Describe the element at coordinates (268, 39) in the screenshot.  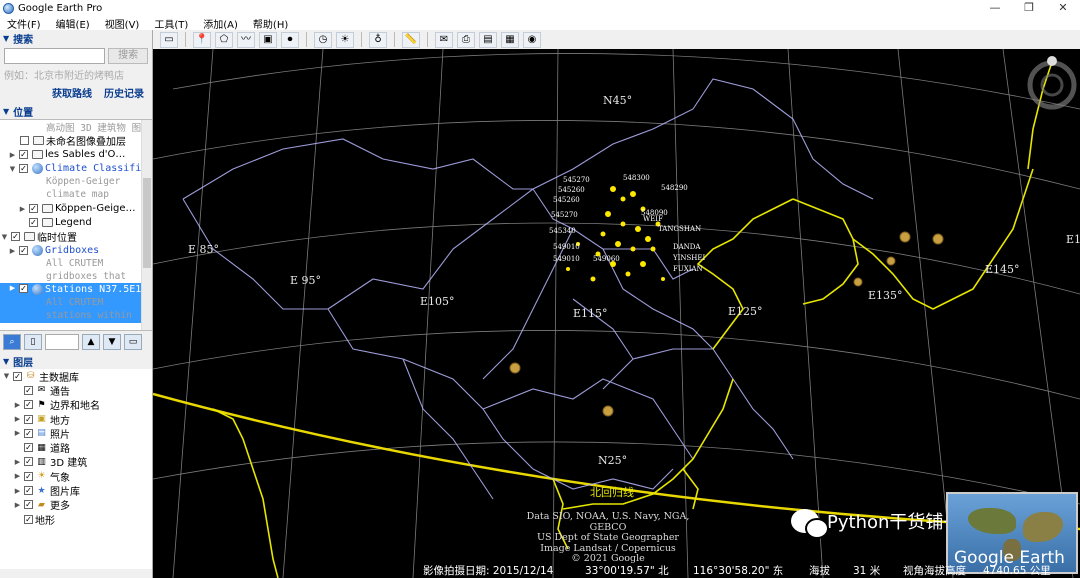
I see `image-overlay-icon: ▣` at that location.